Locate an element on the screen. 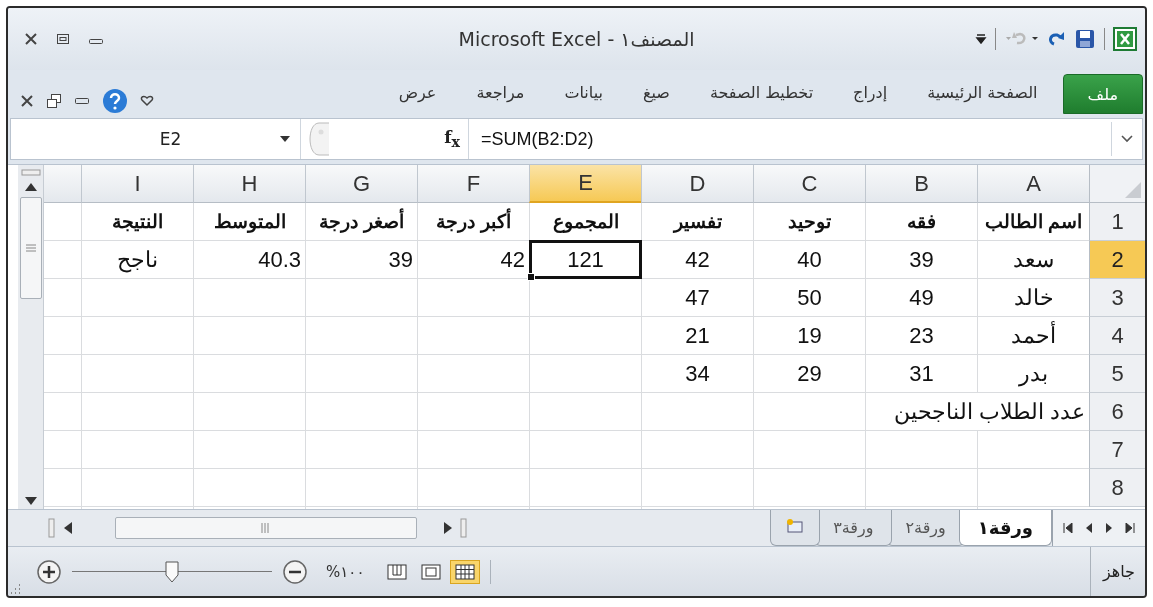 The width and height of the screenshot is (1153, 607). column-header: B is located at coordinates (921, 184).